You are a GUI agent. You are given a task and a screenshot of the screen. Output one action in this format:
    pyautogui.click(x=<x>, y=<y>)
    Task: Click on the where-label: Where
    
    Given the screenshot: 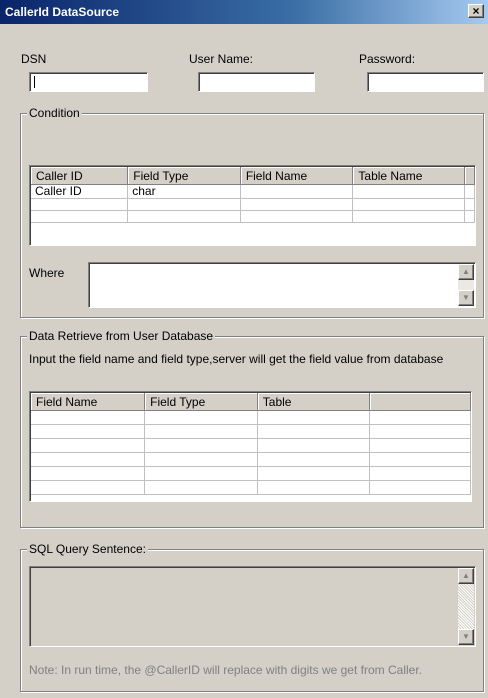 What is the action you would take?
    pyautogui.click(x=47, y=273)
    